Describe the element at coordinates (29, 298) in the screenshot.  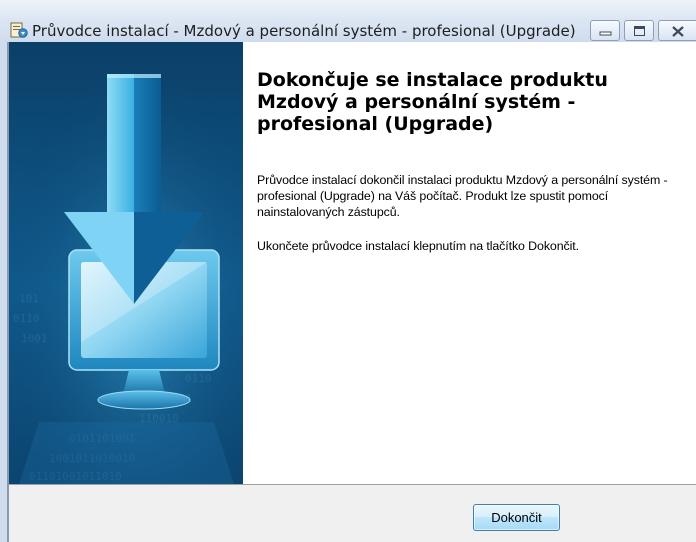
I see `svg-text: 101` at that location.